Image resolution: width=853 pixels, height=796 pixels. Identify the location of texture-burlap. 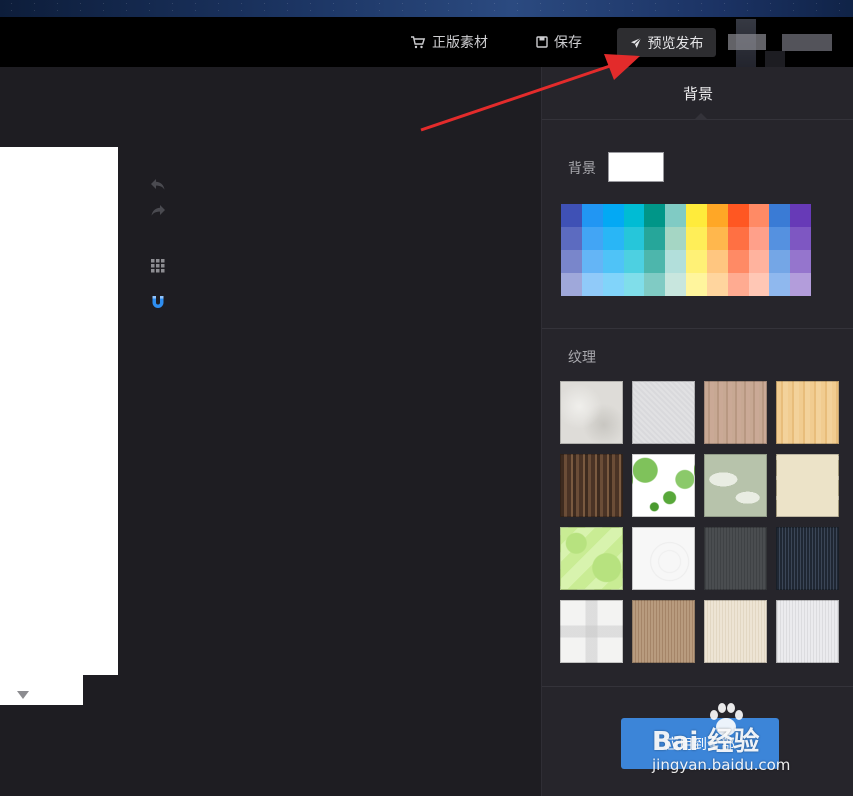
(663, 631).